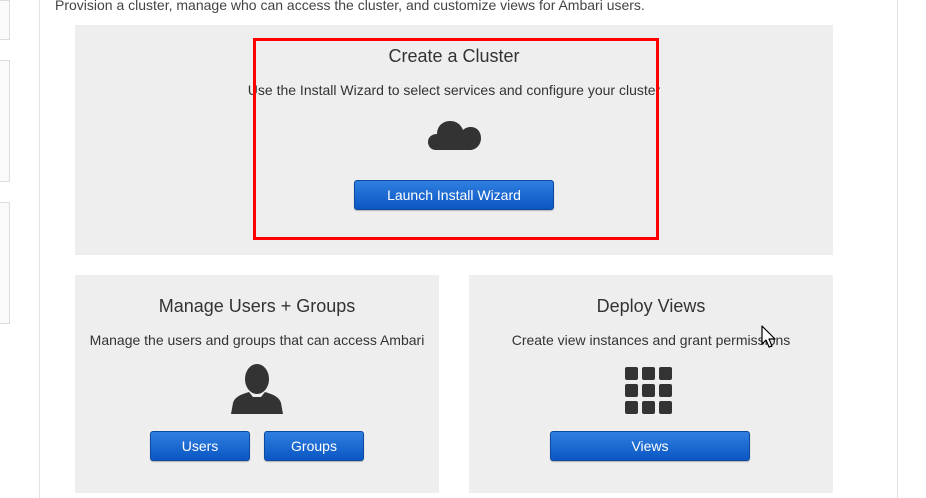  I want to click on views-button: Views, so click(650, 446).